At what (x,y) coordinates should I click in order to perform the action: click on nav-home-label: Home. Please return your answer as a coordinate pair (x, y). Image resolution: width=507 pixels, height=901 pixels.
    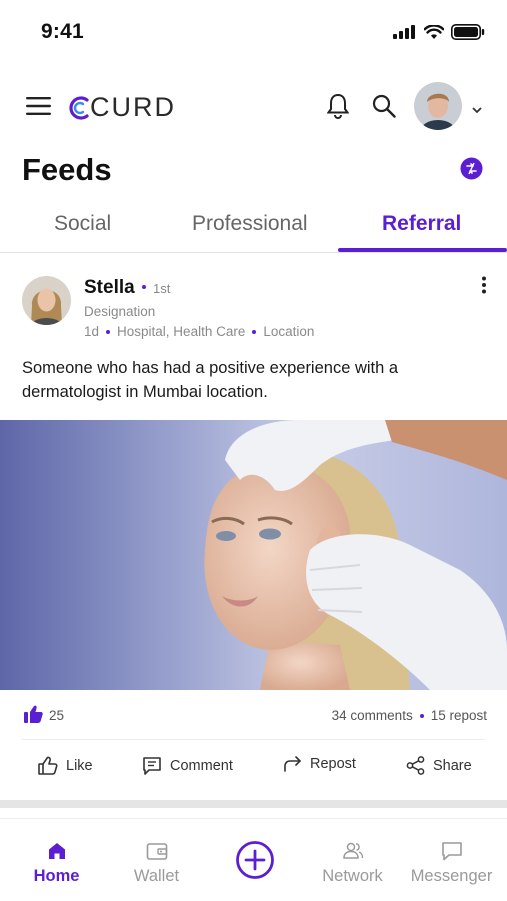
    Looking at the image, I should click on (56, 876).